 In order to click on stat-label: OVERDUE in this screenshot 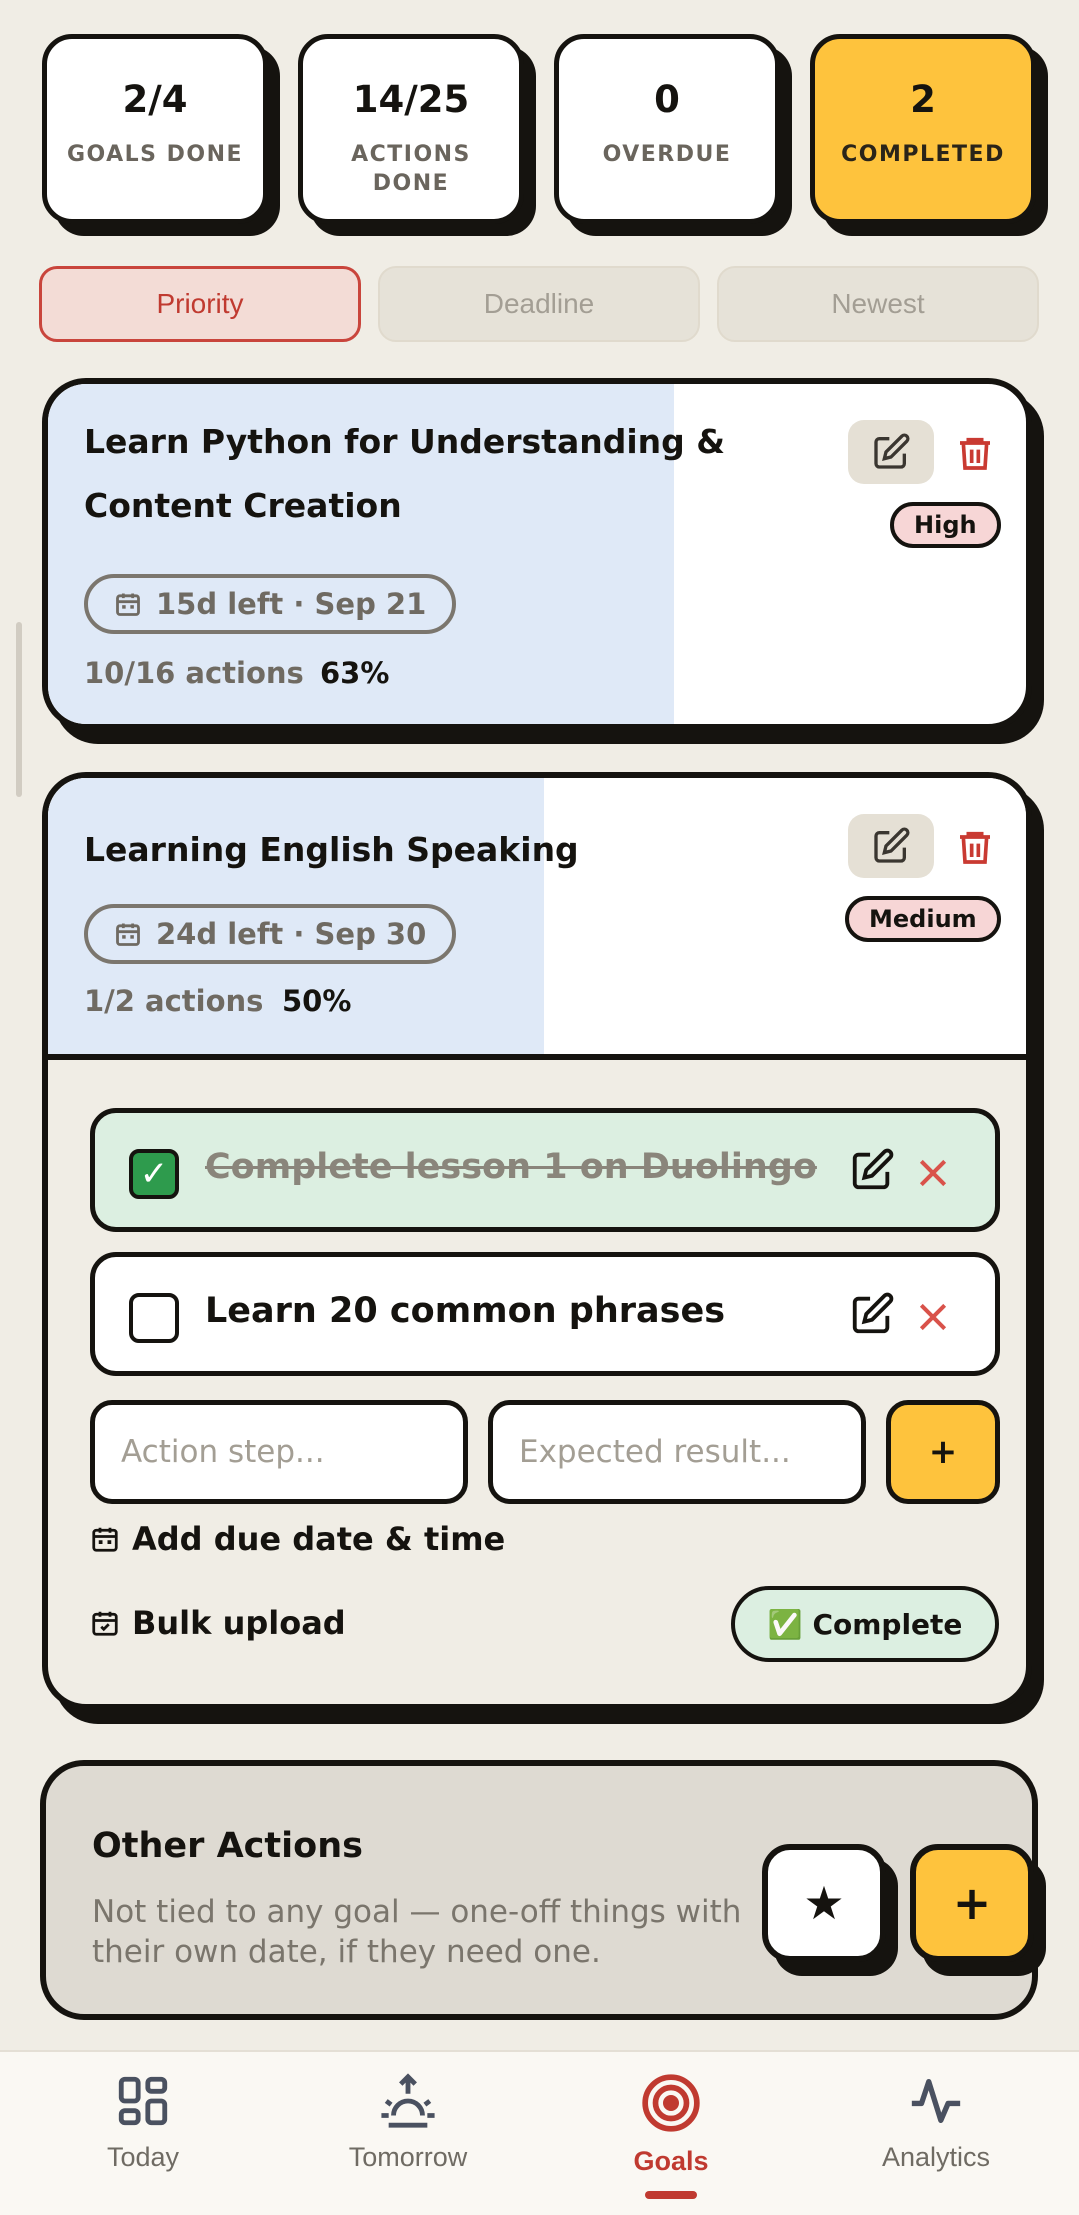, I will do `click(667, 154)`.